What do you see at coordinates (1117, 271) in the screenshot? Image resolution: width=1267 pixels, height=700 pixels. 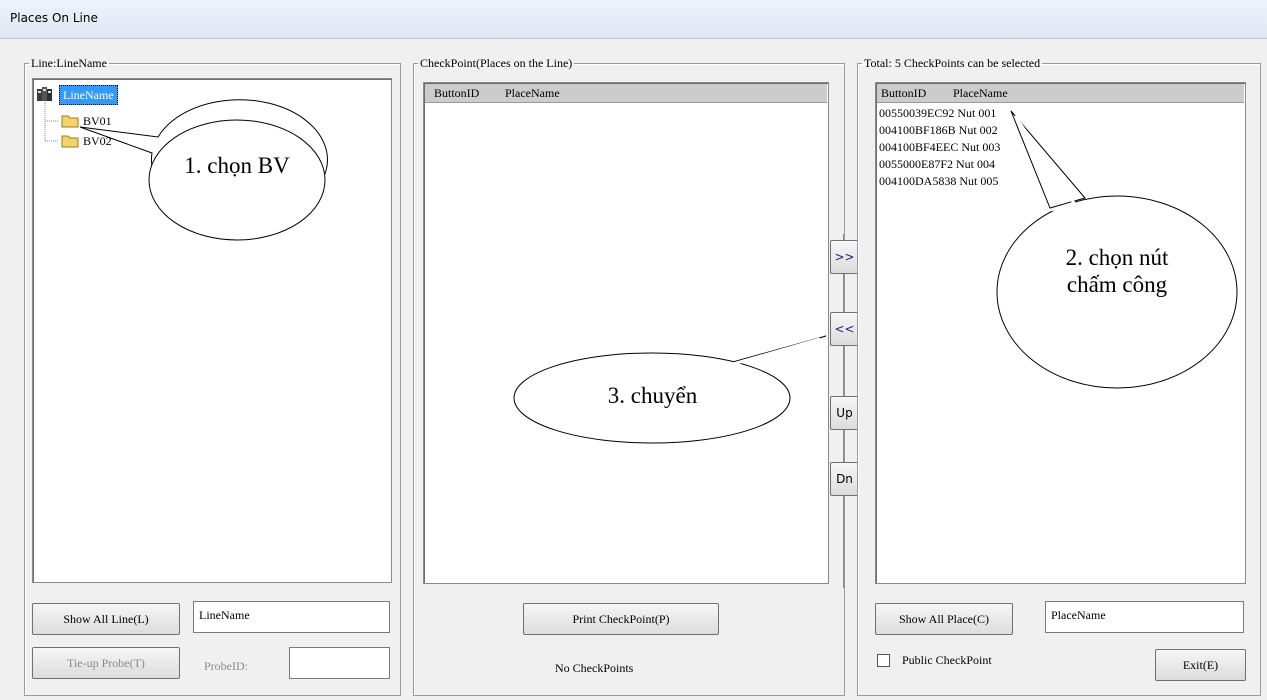 I see `callout-choose-button: 2. chọn nút chấm công` at bounding box center [1117, 271].